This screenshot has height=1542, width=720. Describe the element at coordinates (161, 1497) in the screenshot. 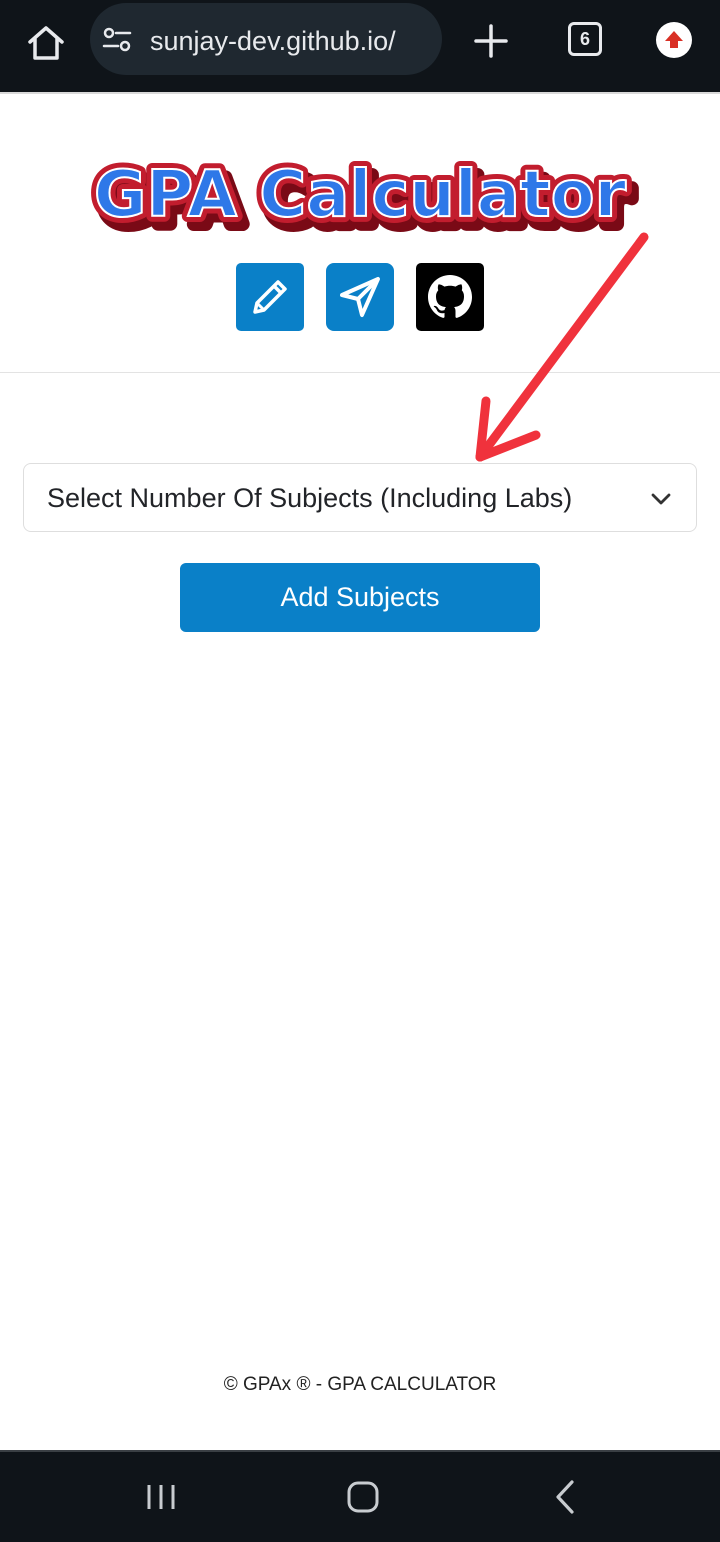

I see `recents-icon` at that location.